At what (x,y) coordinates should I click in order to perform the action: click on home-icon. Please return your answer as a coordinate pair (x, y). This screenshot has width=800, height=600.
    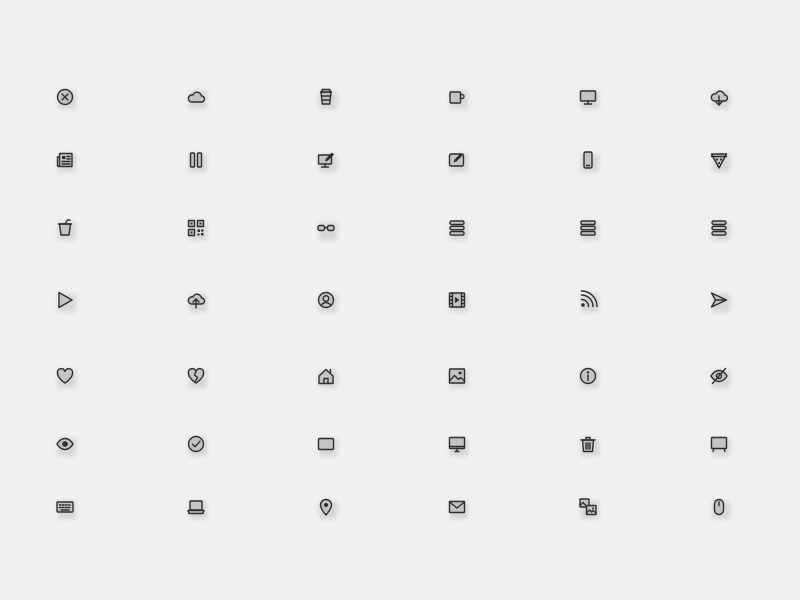
    Looking at the image, I should click on (326, 376).